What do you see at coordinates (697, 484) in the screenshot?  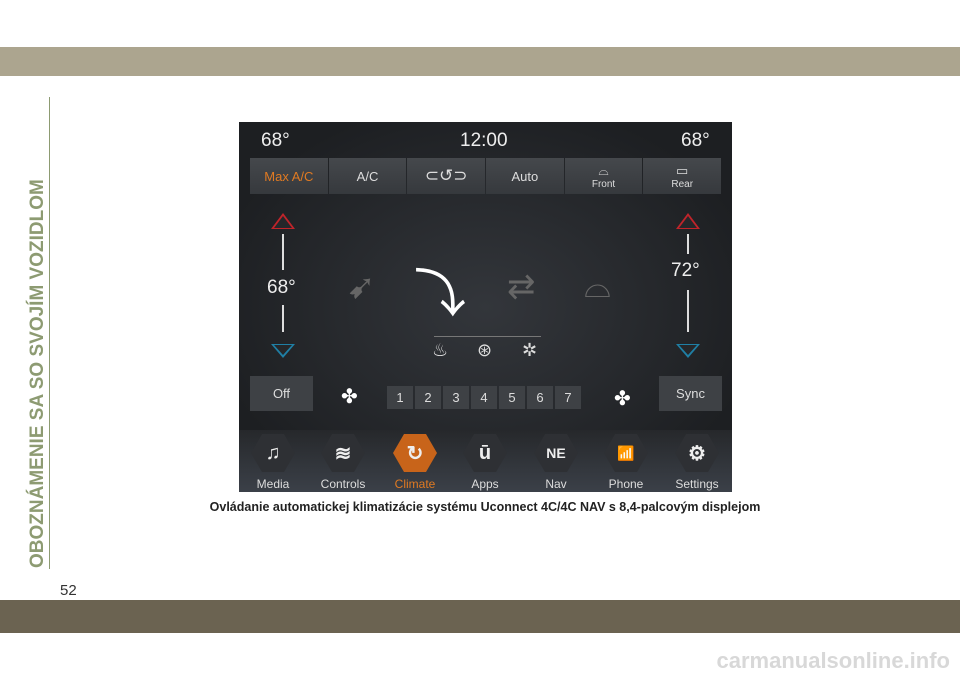 I see `nav-label: Settings` at bounding box center [697, 484].